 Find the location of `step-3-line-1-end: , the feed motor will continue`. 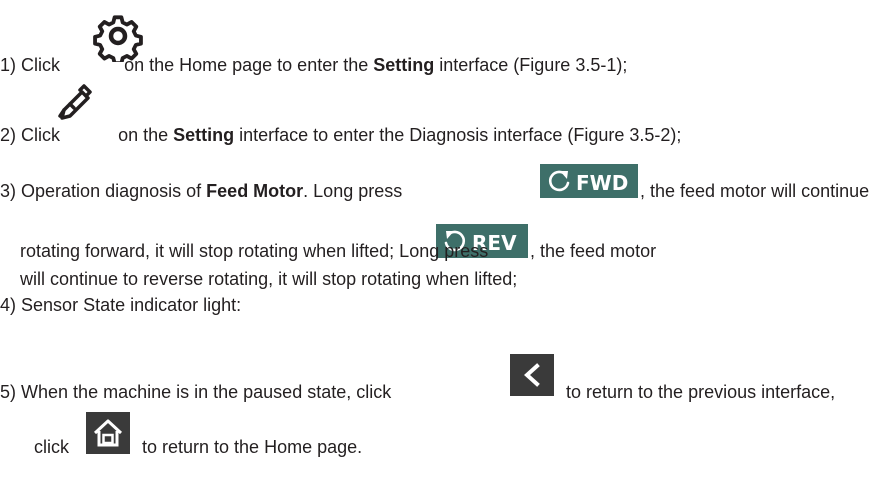

step-3-line-1-end: , the feed motor will continue is located at coordinates (754, 191).